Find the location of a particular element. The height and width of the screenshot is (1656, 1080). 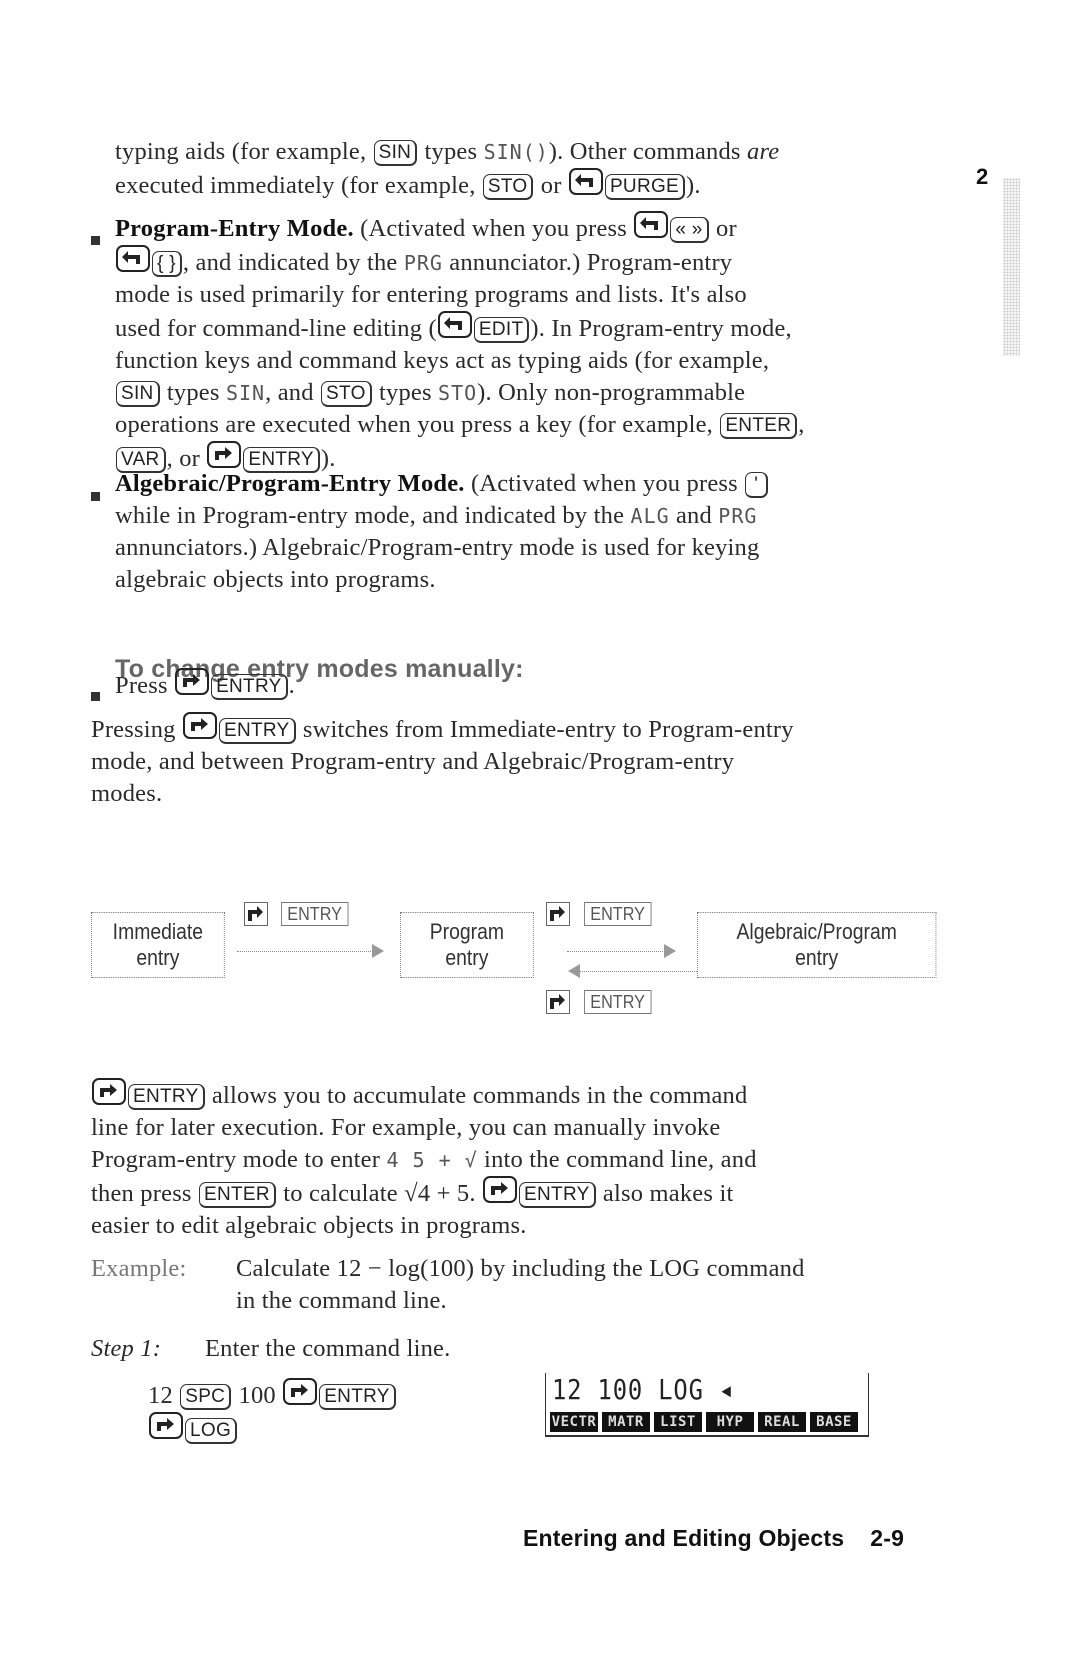

example-label: Example: is located at coordinates (139, 1268).